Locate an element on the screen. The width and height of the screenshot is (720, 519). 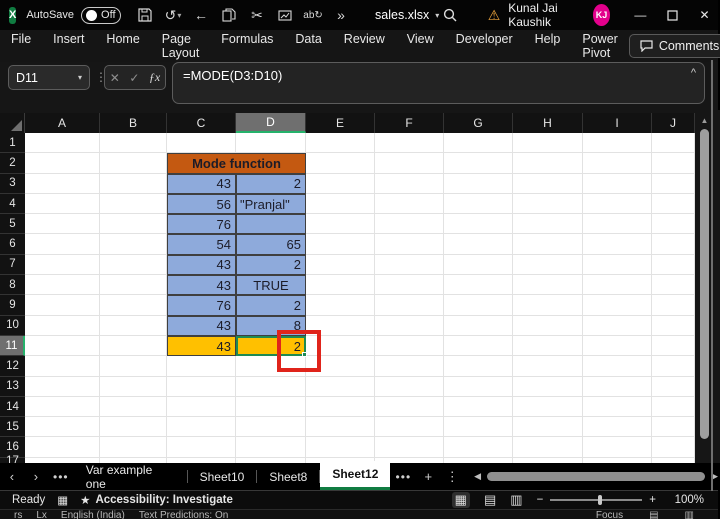
cut-icon: ✂ is located at coordinates (257, 15).